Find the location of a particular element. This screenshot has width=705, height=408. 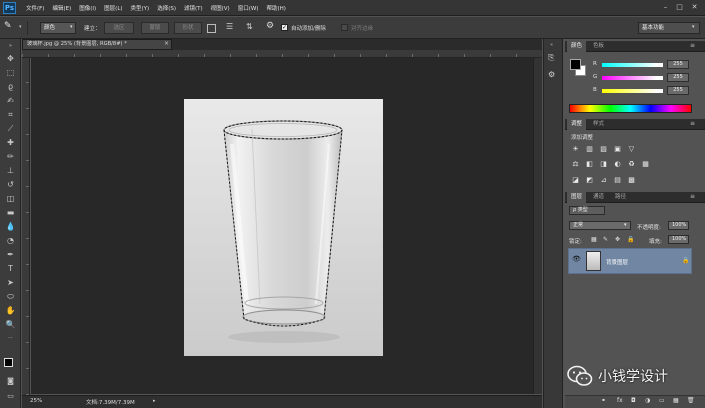

gear-icon: ⚙ is located at coordinates (270, 26).